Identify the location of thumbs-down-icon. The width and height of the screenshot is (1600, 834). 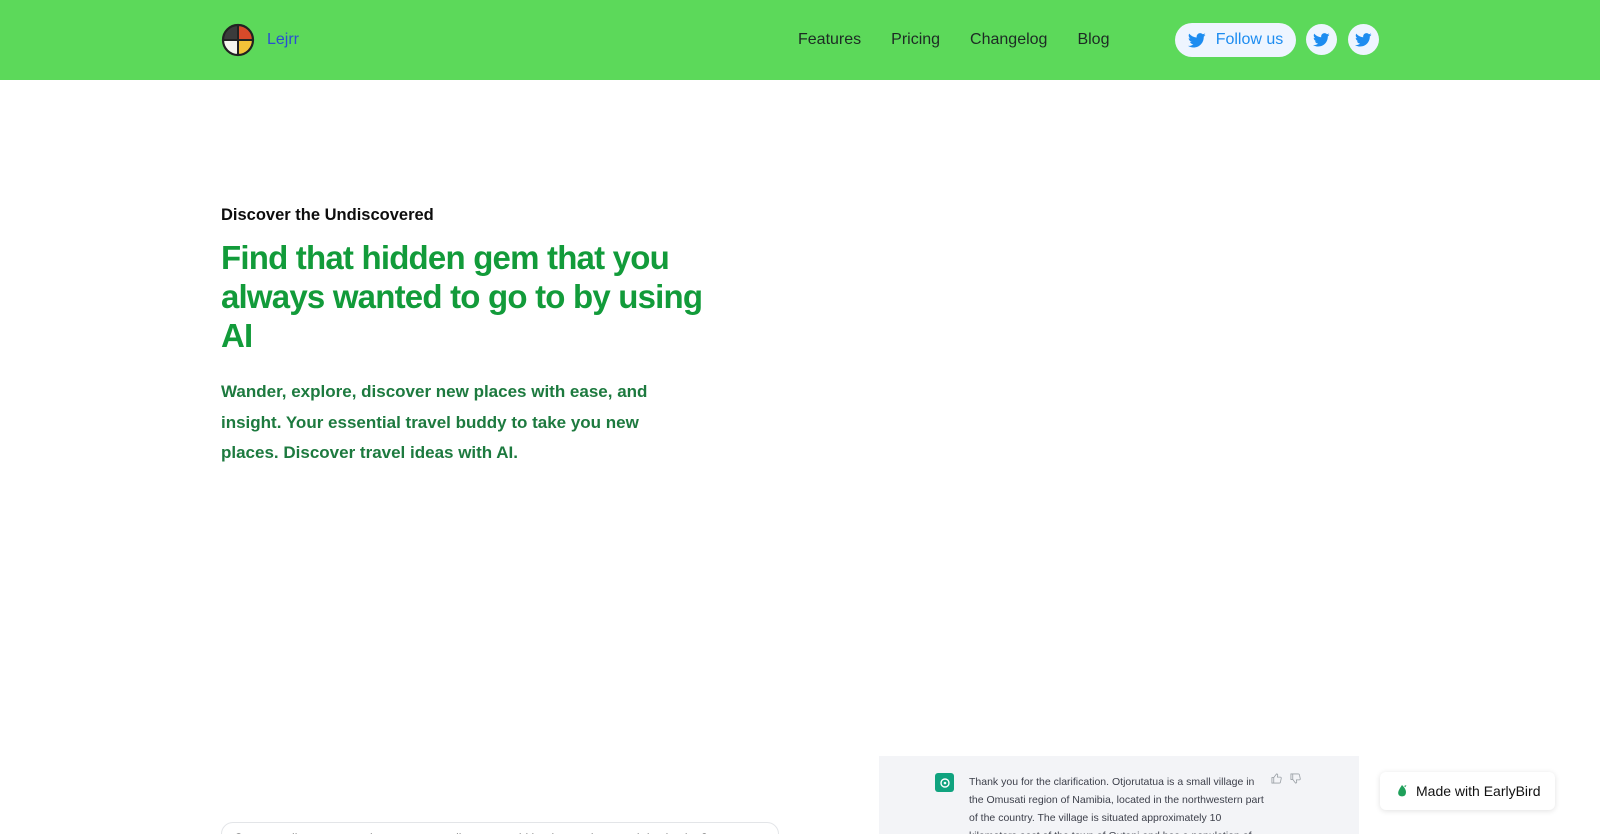
(1295, 778).